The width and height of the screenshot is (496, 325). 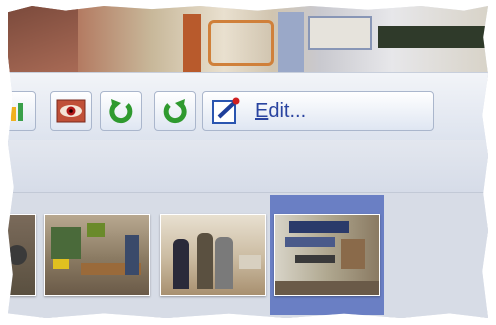 What do you see at coordinates (22, 255) in the screenshot?
I see `thumbnail-workshop-partial` at bounding box center [22, 255].